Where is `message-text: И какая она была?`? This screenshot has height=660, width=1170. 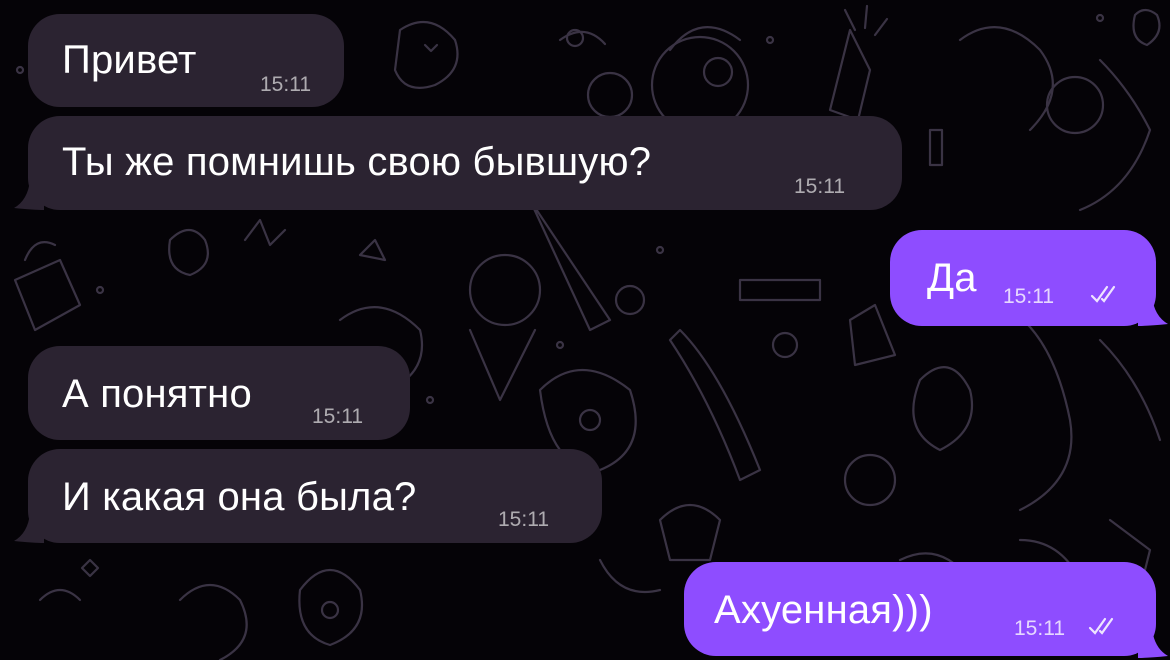 message-text: И какая она была? is located at coordinates (239, 497).